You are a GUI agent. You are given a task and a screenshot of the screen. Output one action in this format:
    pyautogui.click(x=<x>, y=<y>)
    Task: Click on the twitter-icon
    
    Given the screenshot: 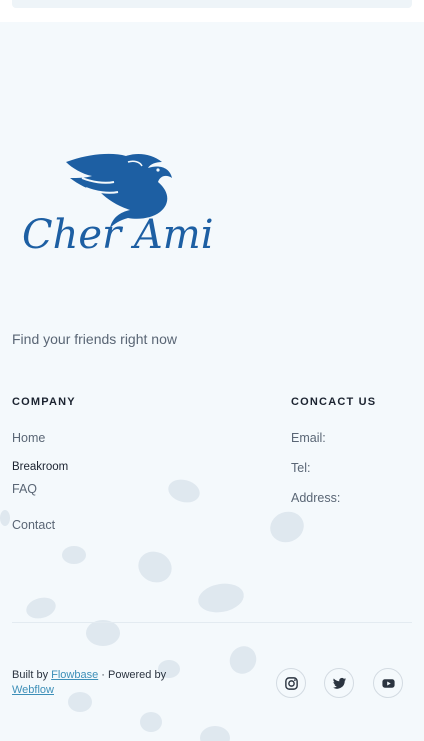 What is the action you would take?
    pyautogui.click(x=339, y=683)
    